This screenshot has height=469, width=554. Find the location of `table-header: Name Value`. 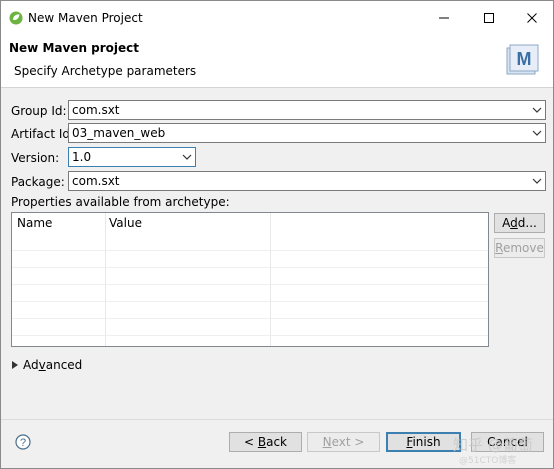

table-header: Name Value is located at coordinates (250, 223).